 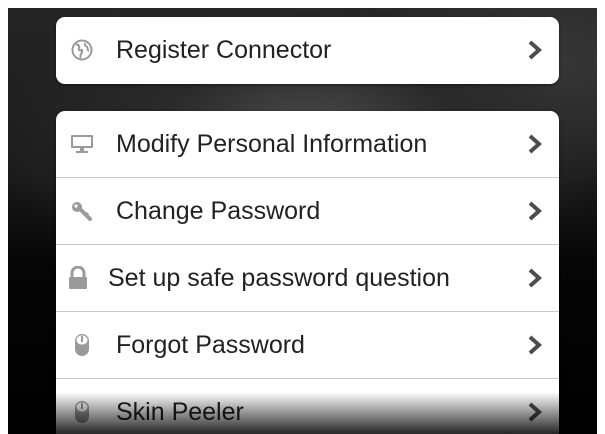 I want to click on menu-item-change-password: Change Password, so click(x=307, y=211).